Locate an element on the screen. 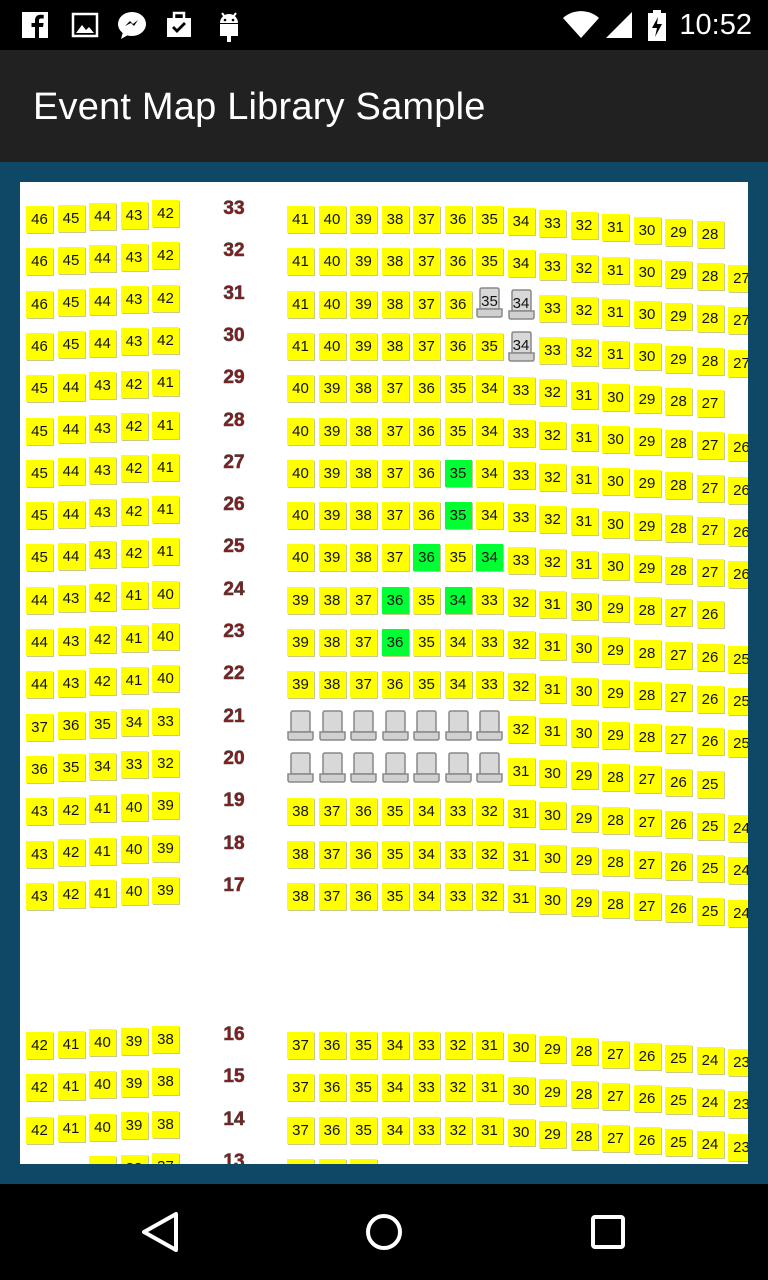  back-icon is located at coordinates (160, 1232).